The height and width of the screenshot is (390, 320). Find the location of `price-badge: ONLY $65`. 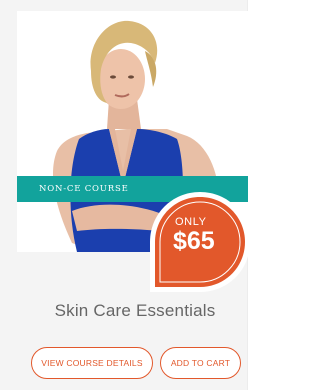

price-badge: ONLY $65 is located at coordinates (200, 242).